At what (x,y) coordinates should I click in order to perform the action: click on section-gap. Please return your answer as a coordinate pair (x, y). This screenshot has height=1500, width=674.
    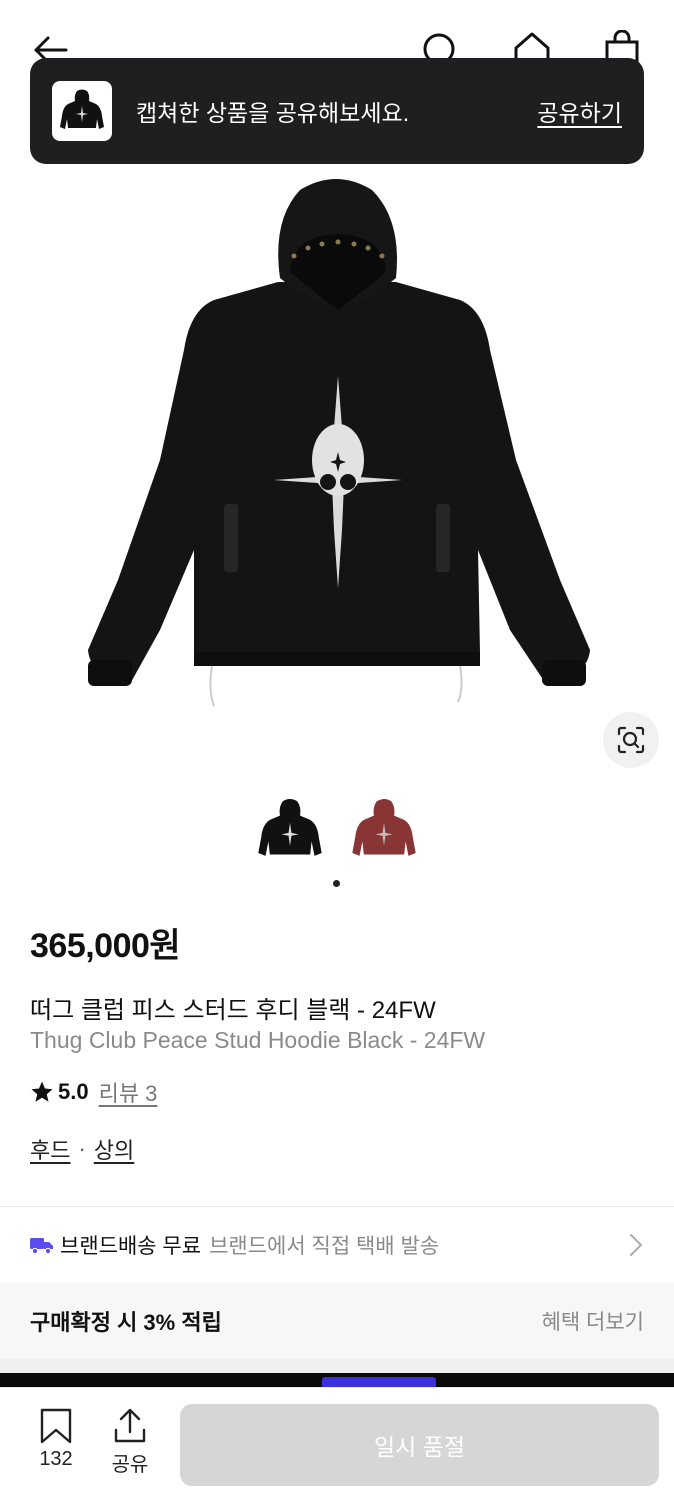
    Looking at the image, I should click on (337, 1366).